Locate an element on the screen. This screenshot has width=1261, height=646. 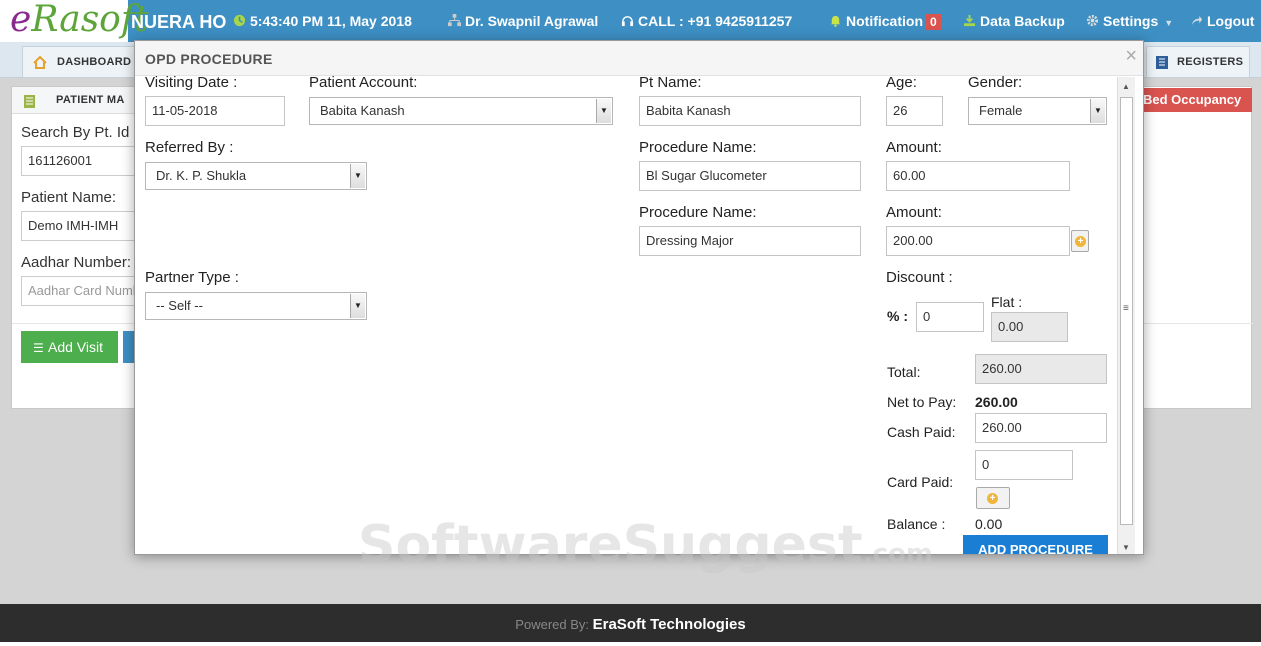
modal-title: OPD PROCEDURE is located at coordinates (209, 59).